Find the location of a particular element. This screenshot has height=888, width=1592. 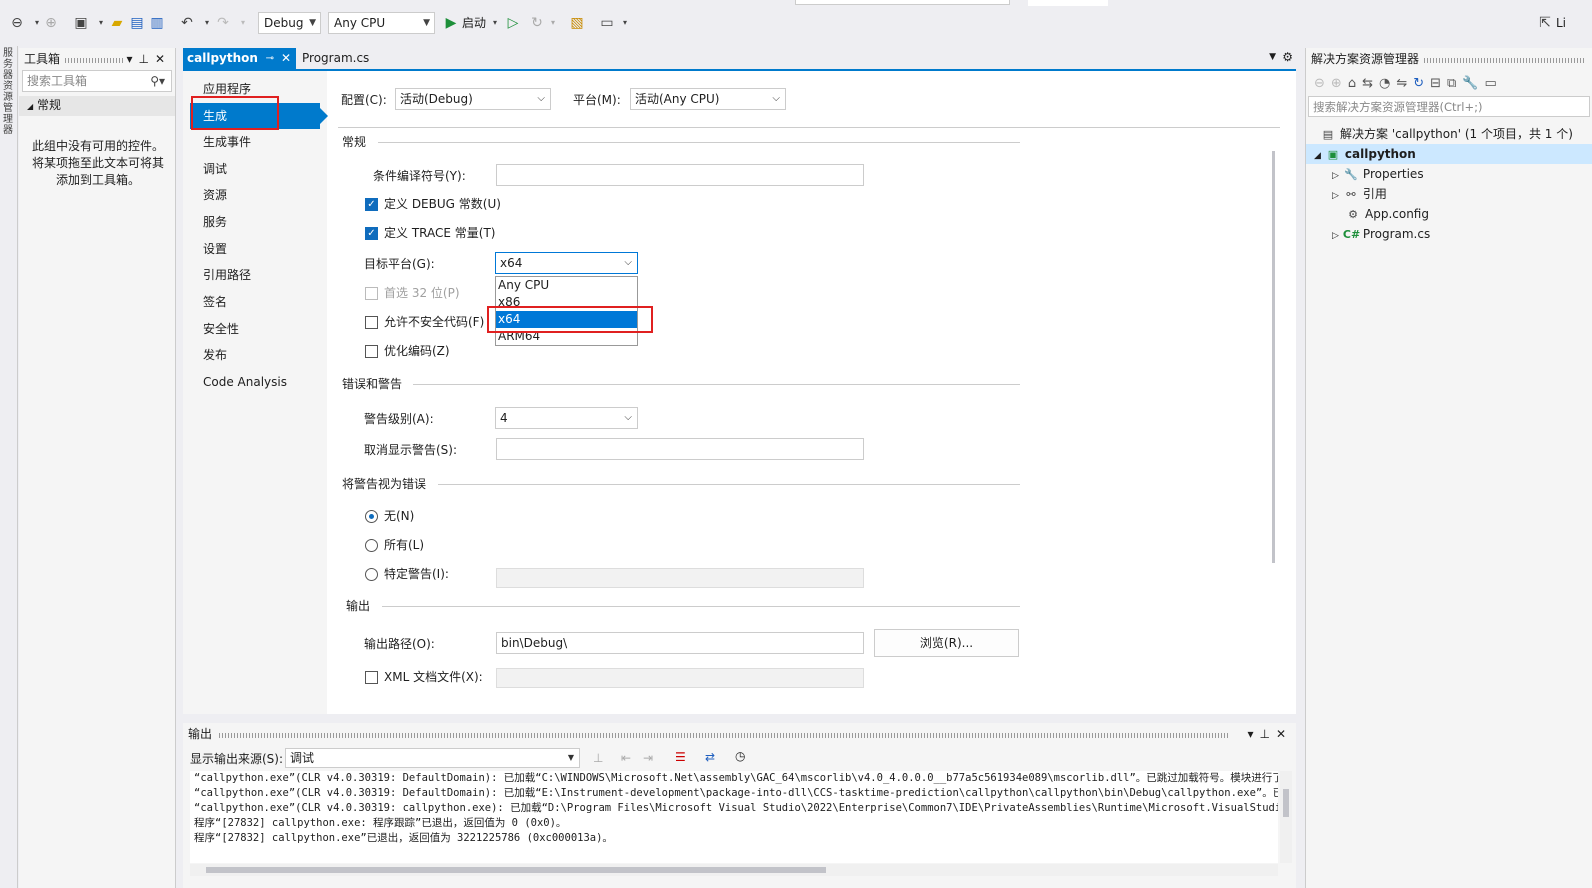

define-trace-checkbox: ✓ is located at coordinates (371, 233).